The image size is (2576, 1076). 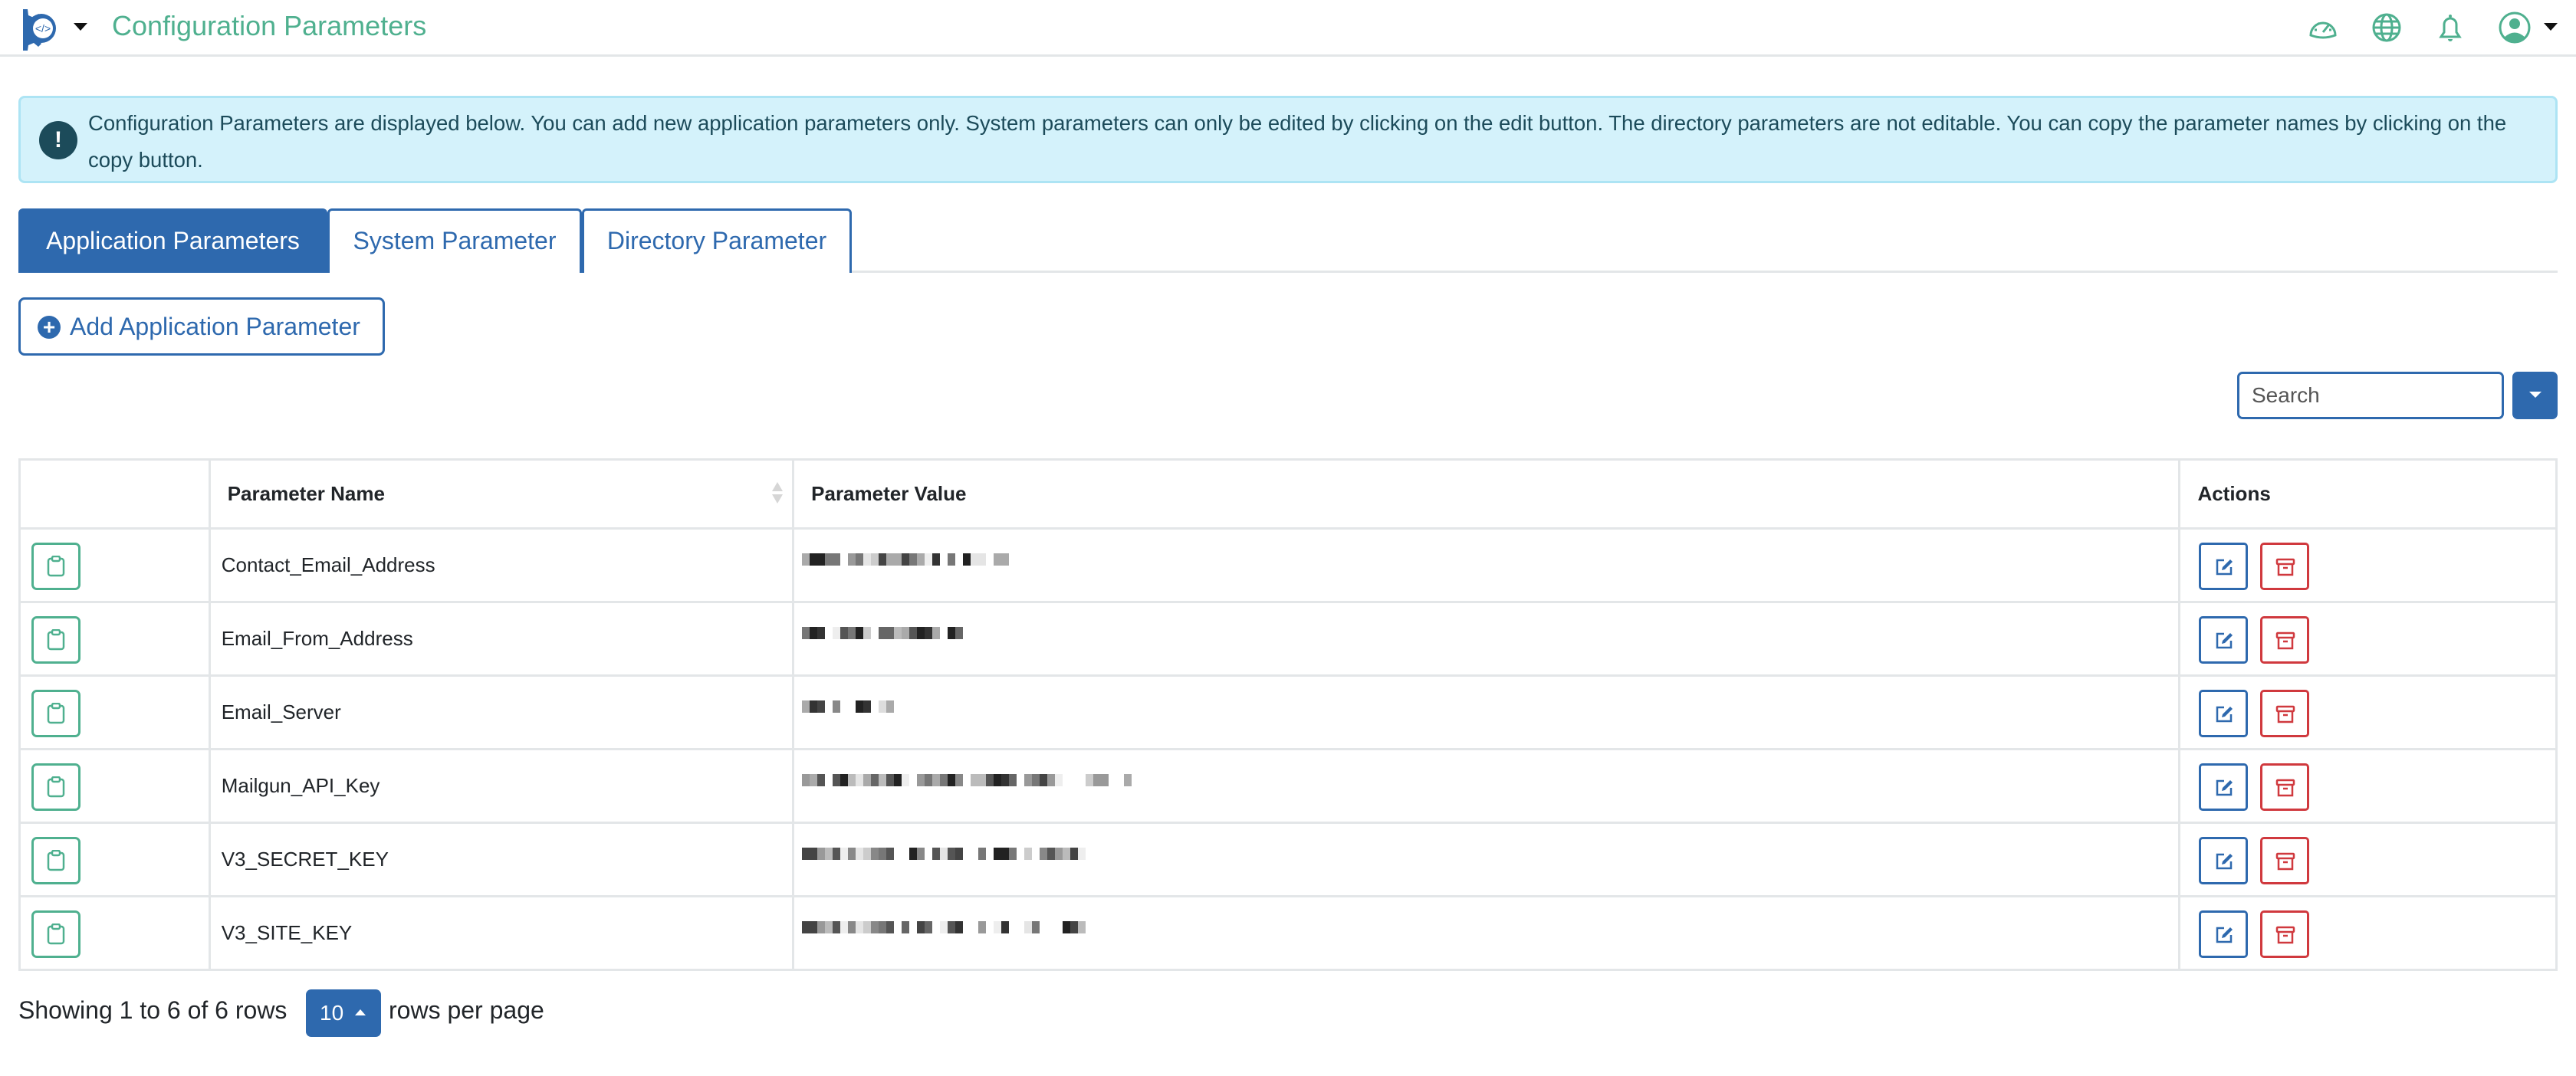 I want to click on dashboard-gauge-icon, so click(x=2323, y=28).